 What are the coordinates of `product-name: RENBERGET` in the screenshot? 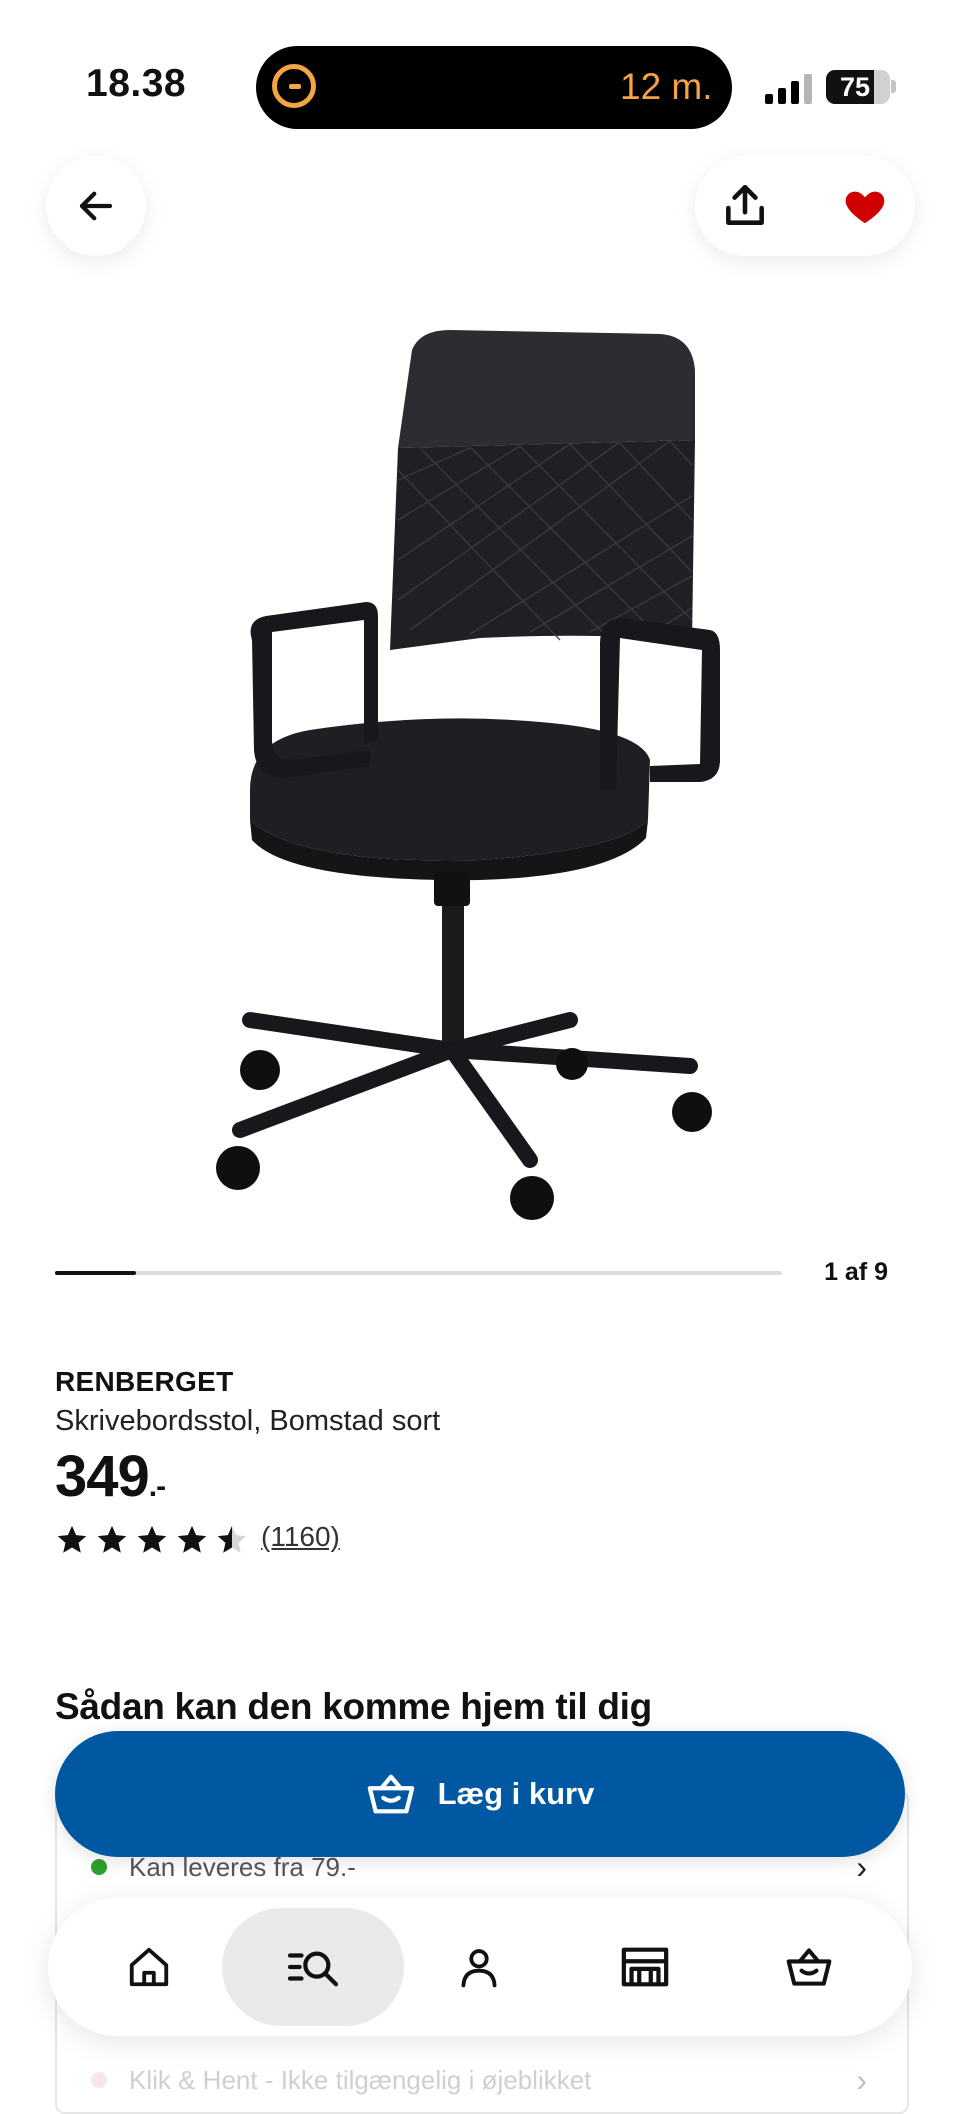 It's located at (144, 1381).